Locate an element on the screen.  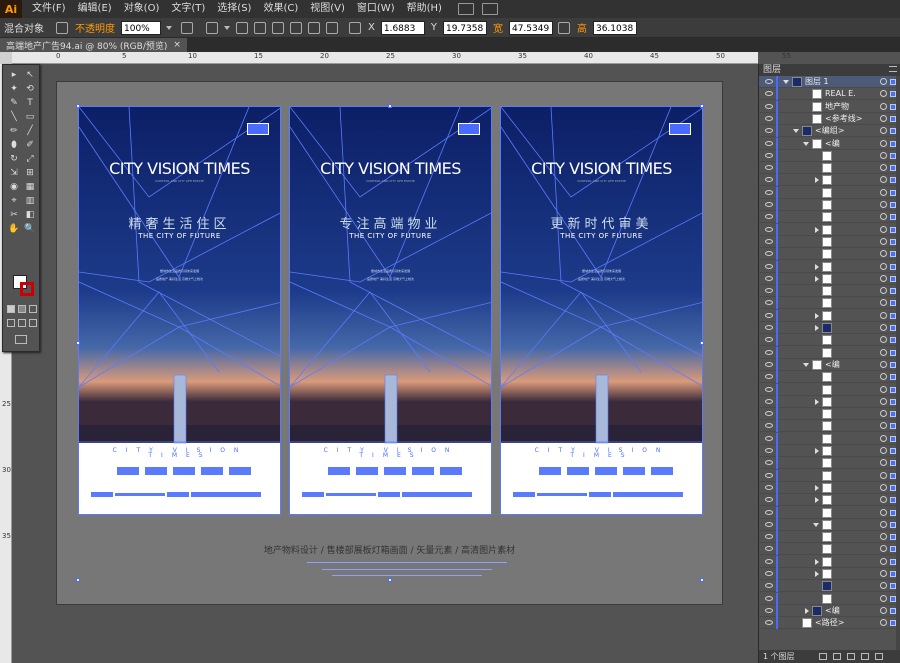
tool-icon: ▦ is located at coordinates (30, 187).